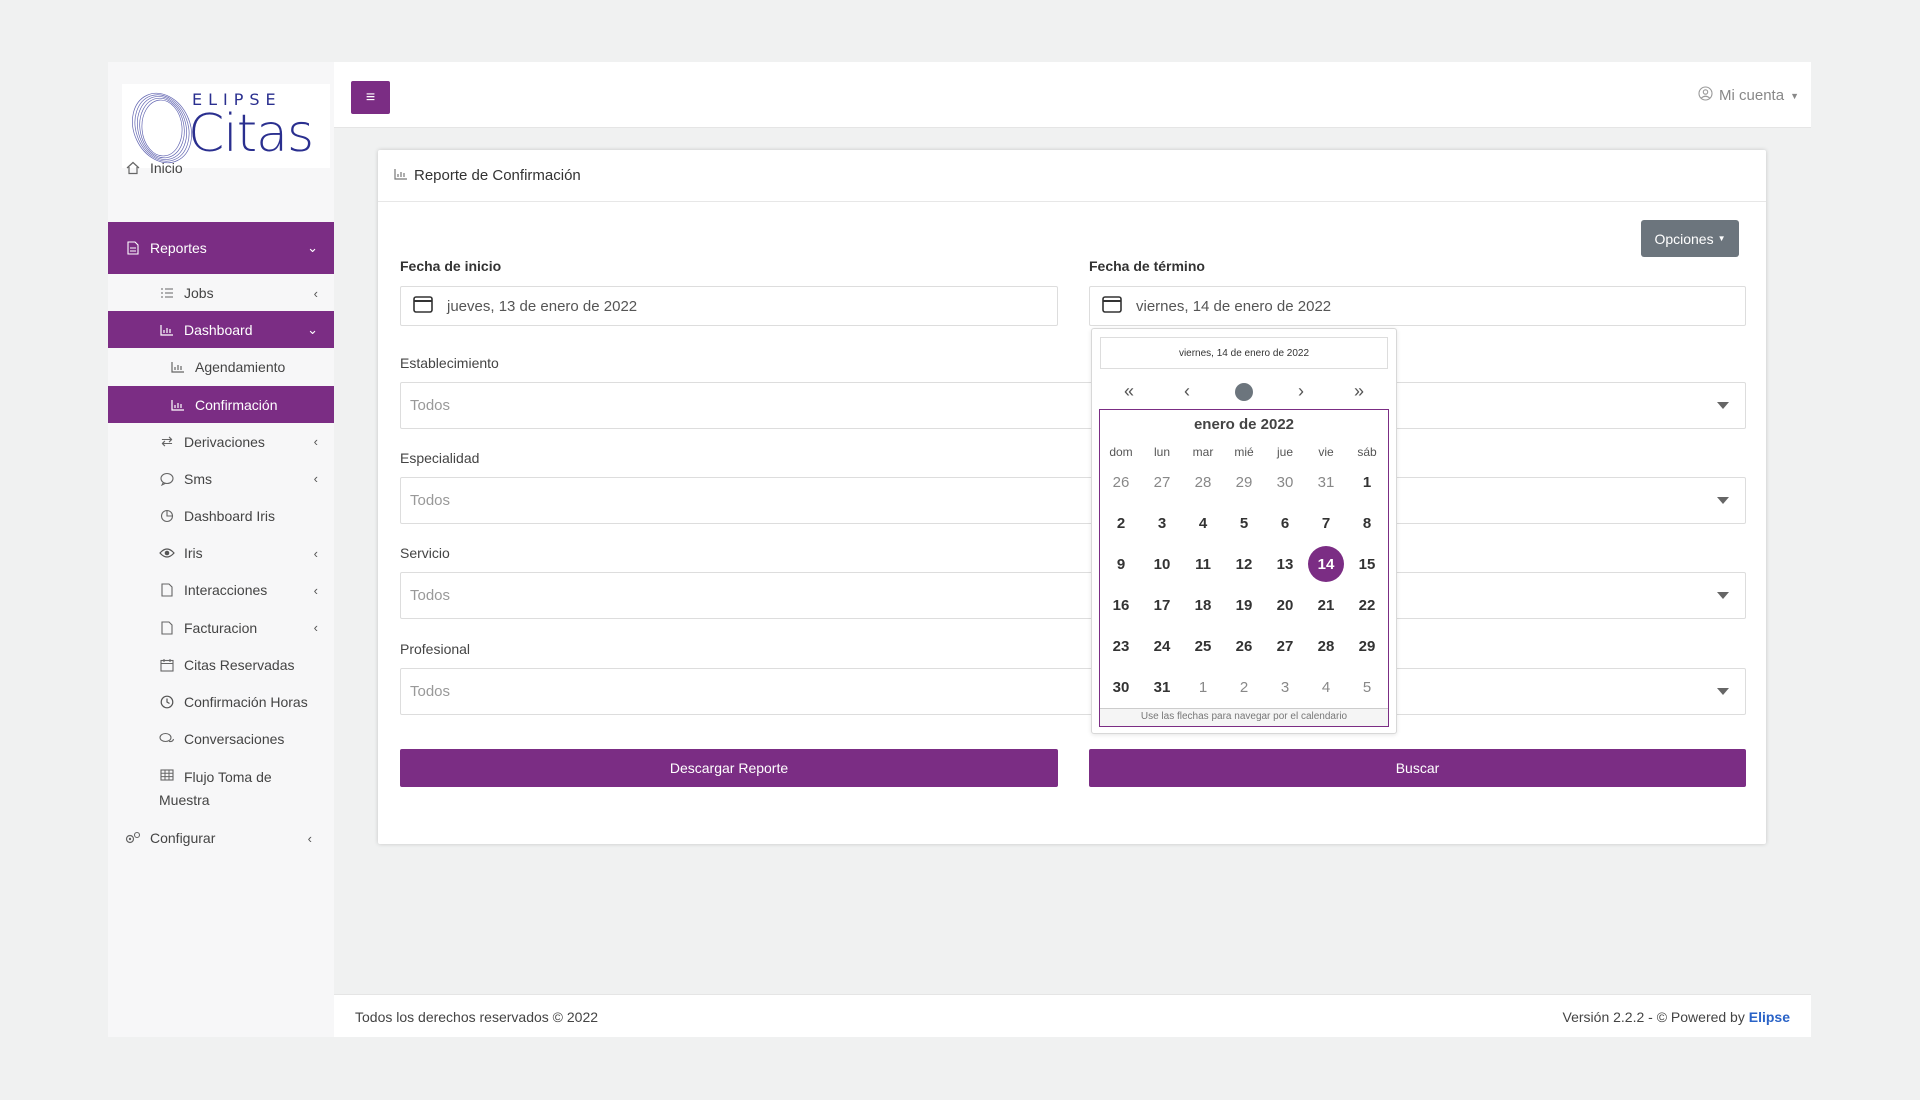 The image size is (1920, 1100). What do you see at coordinates (221, 838) in the screenshot?
I see `sidebar-item-configurar: Configurar ‹` at bounding box center [221, 838].